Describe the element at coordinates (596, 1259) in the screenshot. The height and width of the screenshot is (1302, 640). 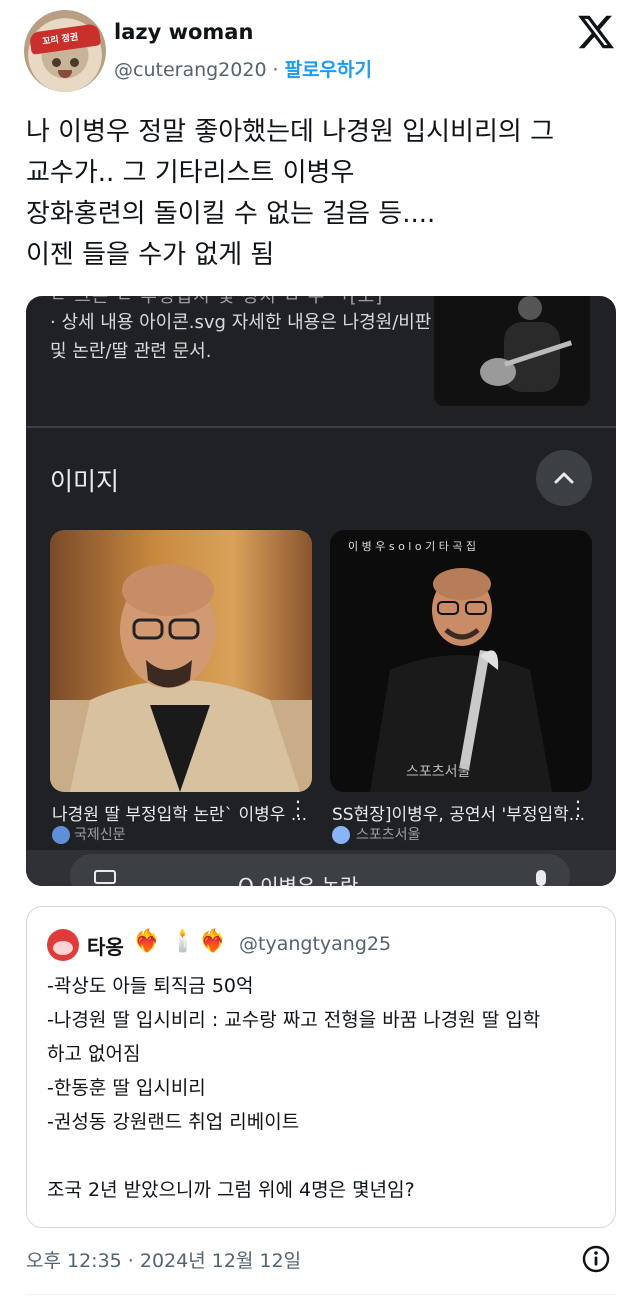
I see `info-icon` at that location.